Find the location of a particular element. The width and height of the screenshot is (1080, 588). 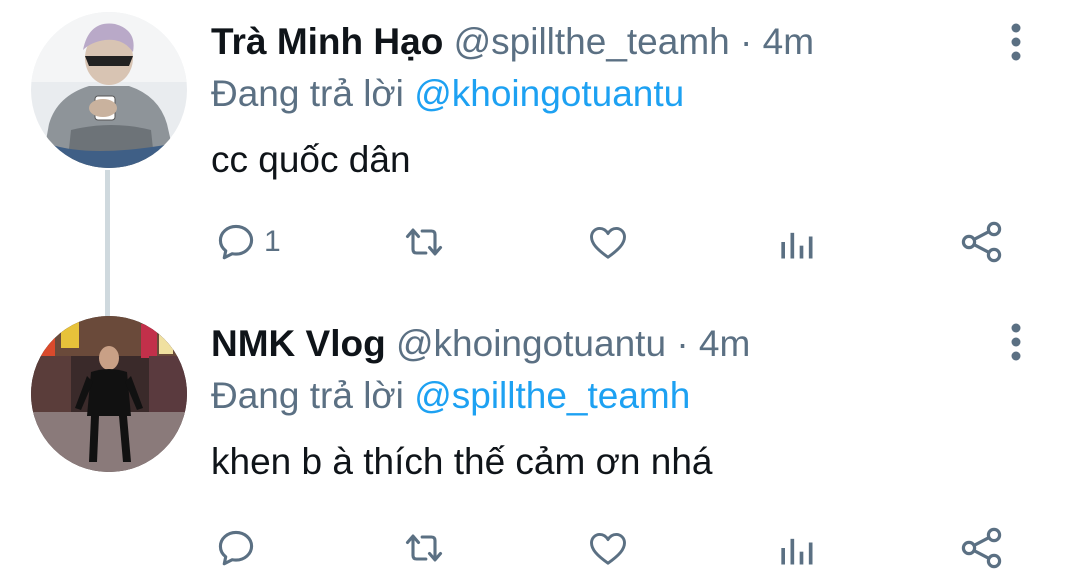

replying-to: Đang trả lời @spillthe_teamh is located at coordinates (450, 396).